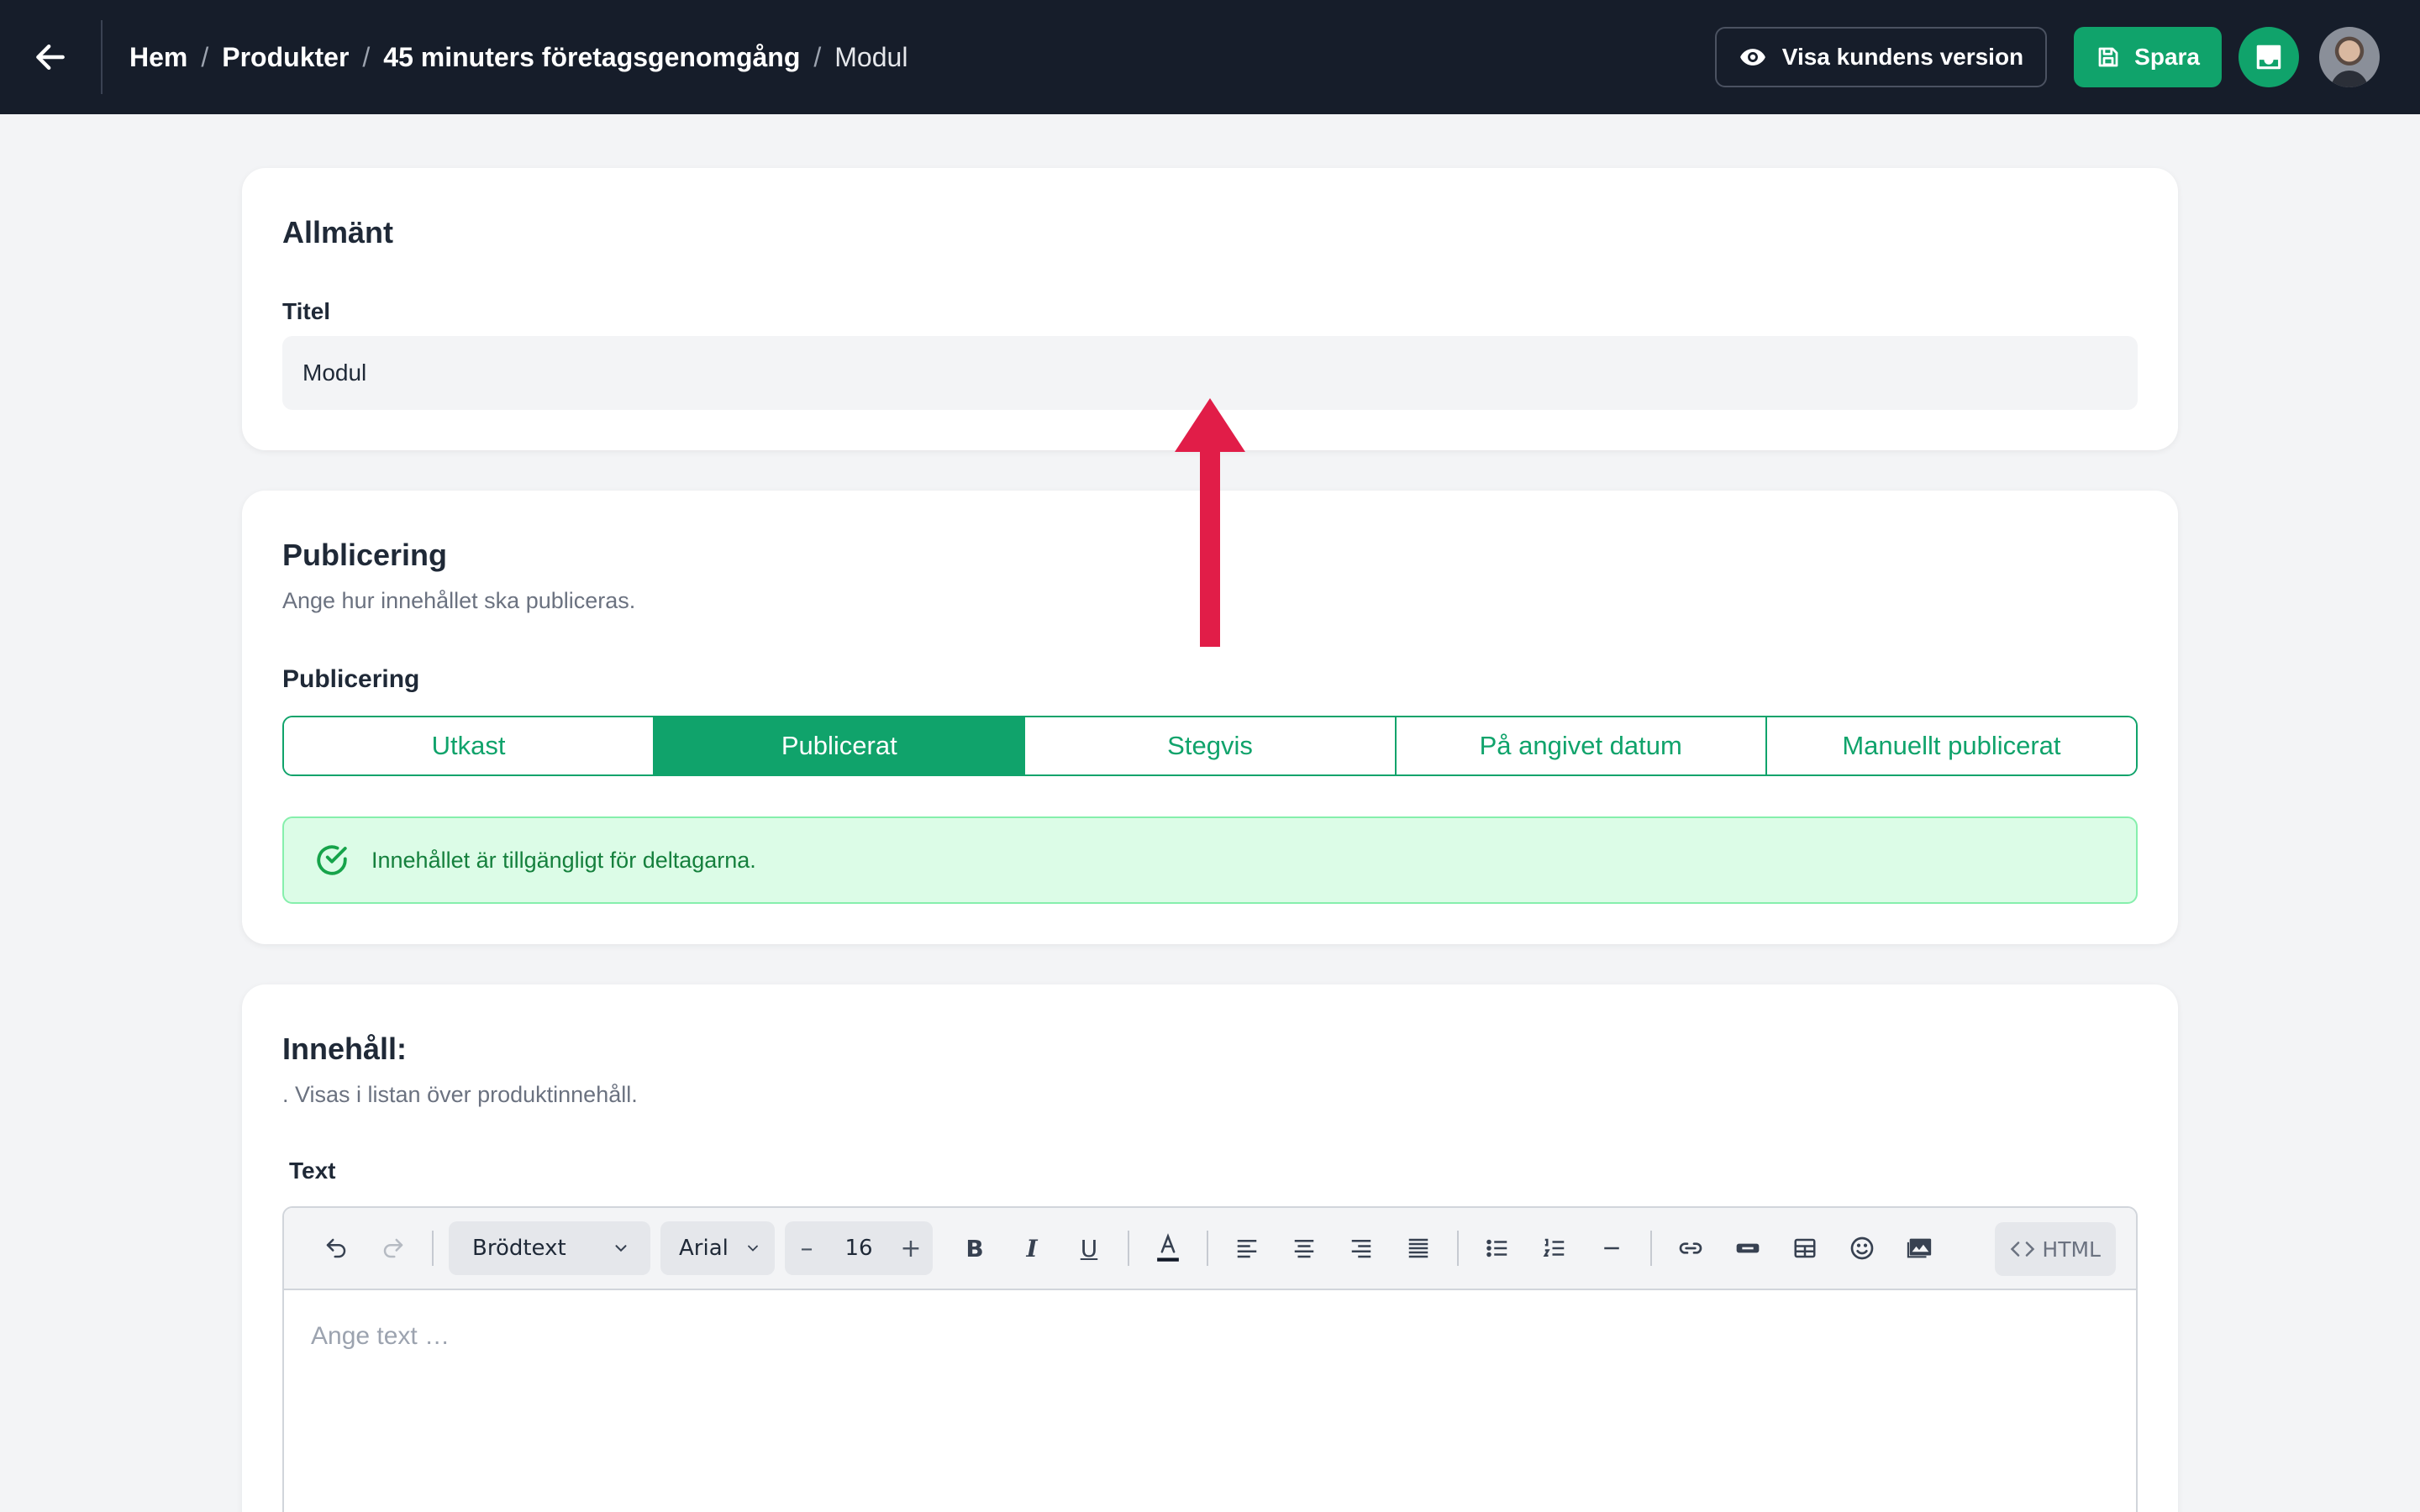 The height and width of the screenshot is (1512, 2420). What do you see at coordinates (338, 232) in the screenshot?
I see `general-title: Allmänt` at bounding box center [338, 232].